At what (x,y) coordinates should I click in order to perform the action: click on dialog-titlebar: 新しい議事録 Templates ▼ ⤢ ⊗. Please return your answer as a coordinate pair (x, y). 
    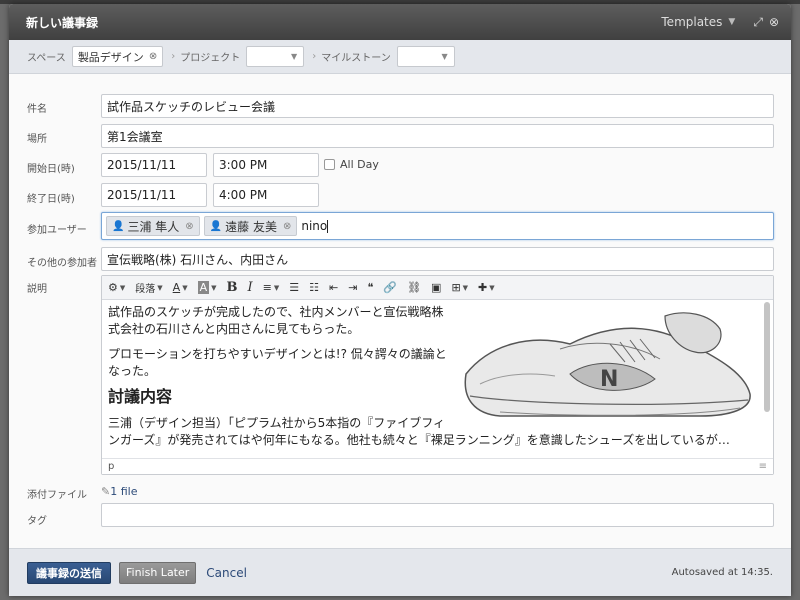
    Looking at the image, I should click on (400, 22).